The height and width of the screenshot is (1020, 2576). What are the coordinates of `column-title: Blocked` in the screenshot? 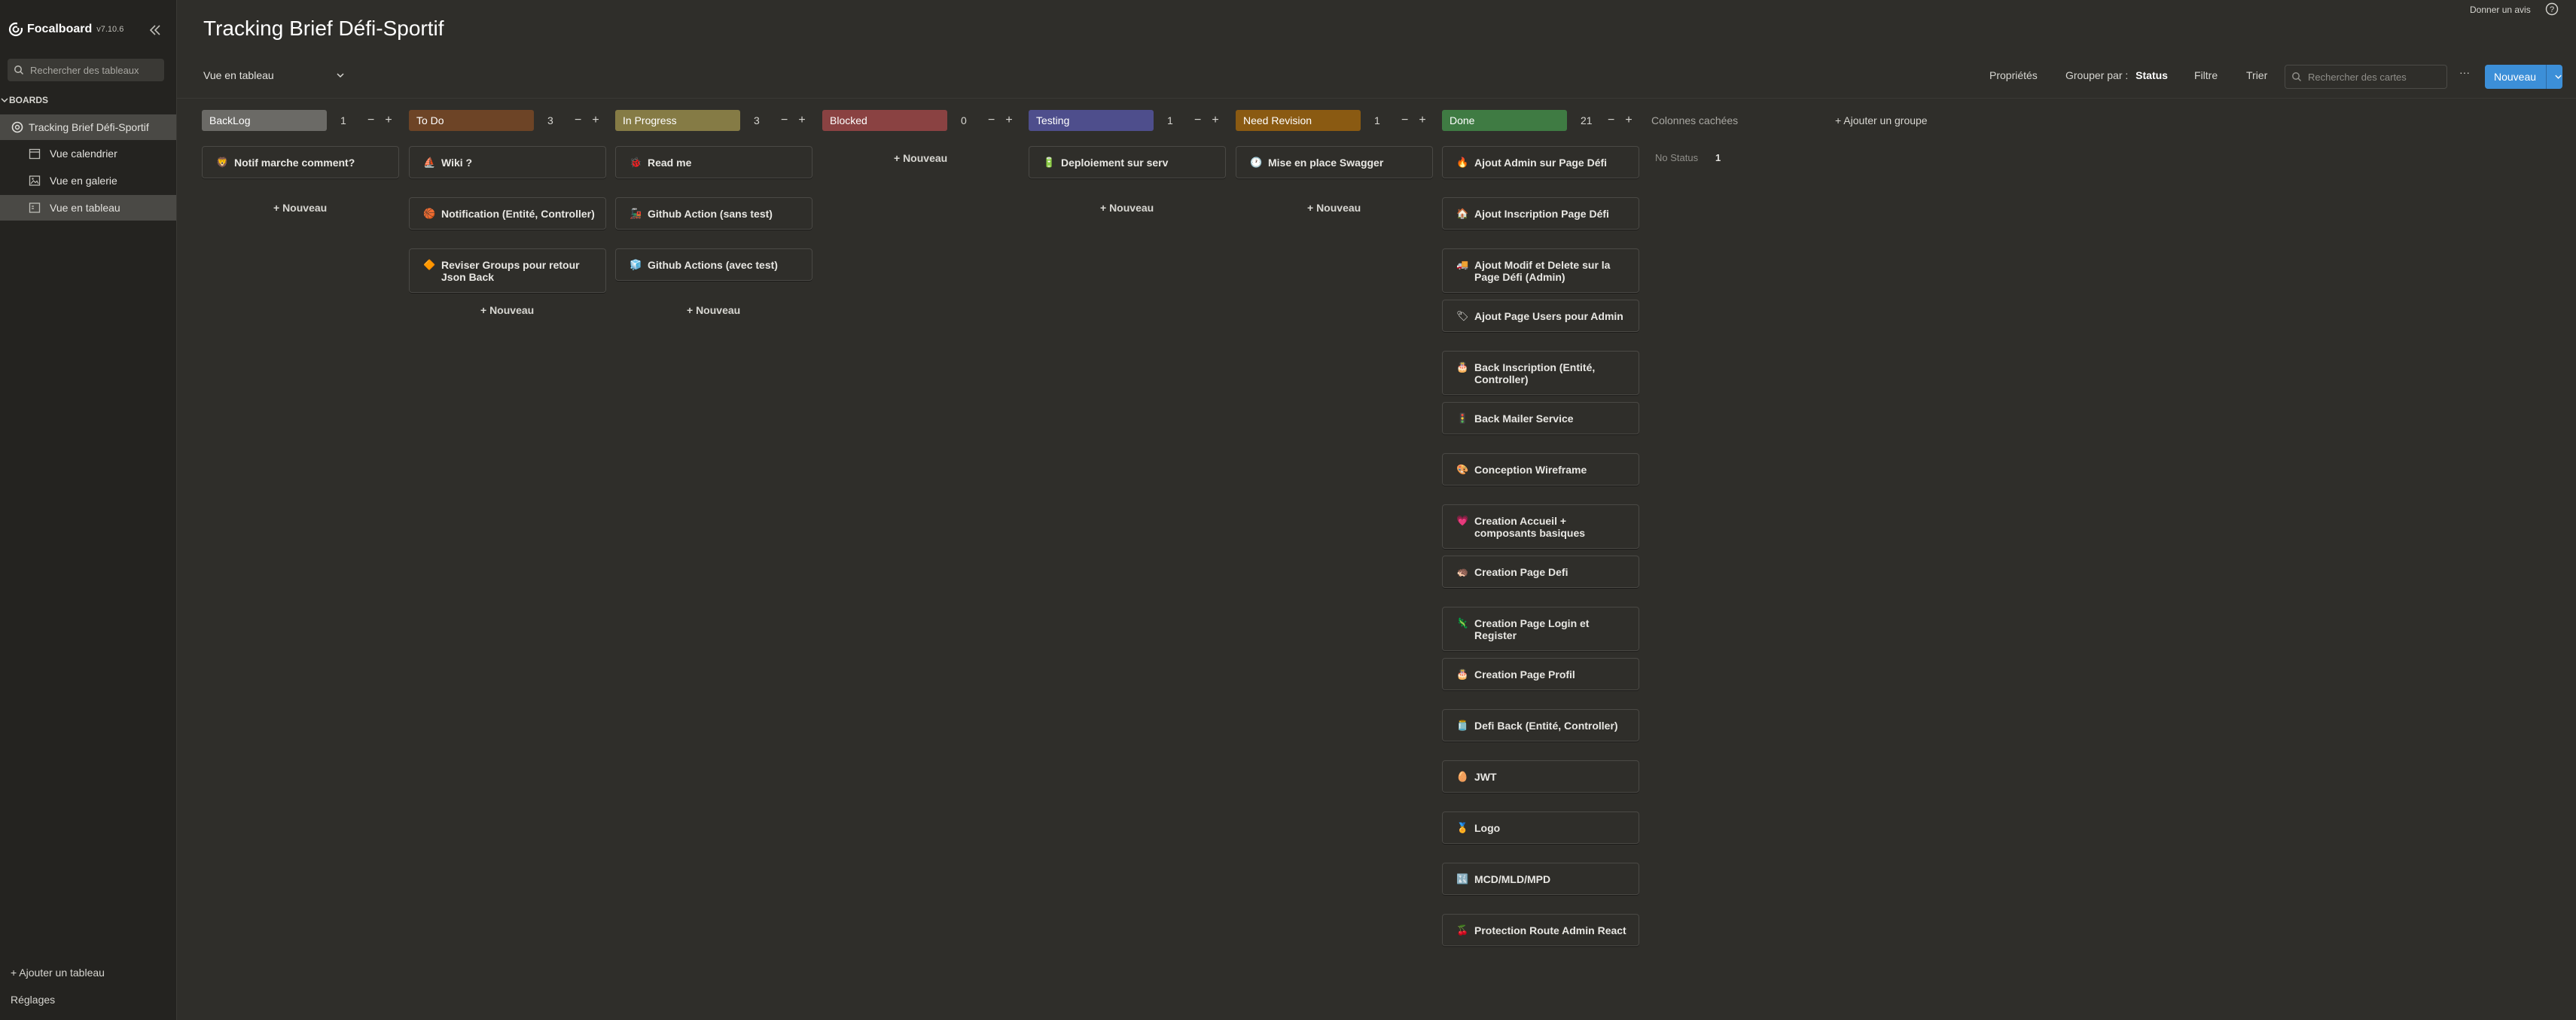 It's located at (884, 120).